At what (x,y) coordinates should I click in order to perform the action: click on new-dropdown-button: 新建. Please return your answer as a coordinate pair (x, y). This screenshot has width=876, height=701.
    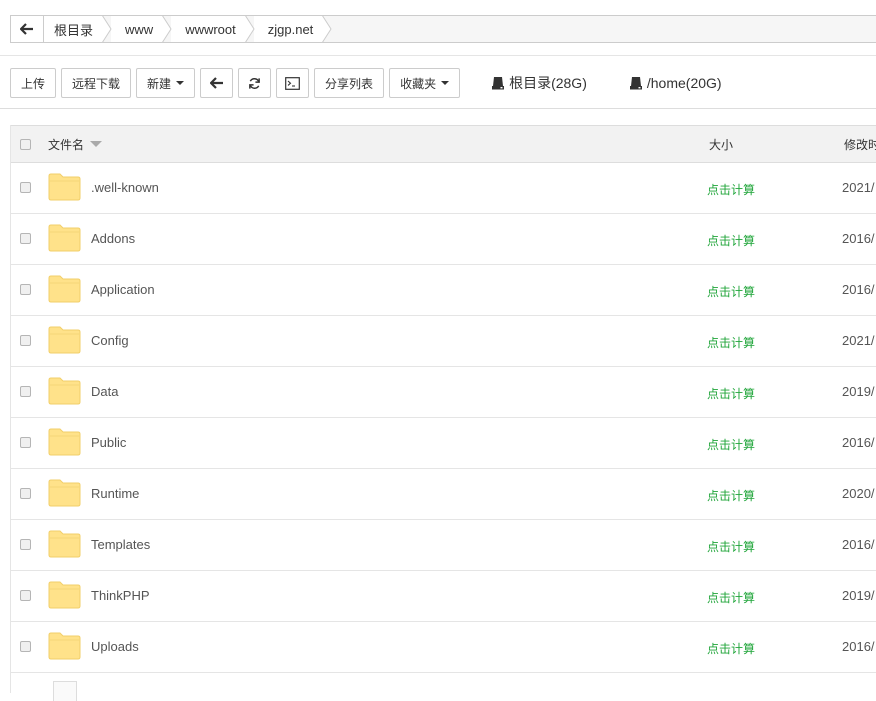
    Looking at the image, I should click on (166, 83).